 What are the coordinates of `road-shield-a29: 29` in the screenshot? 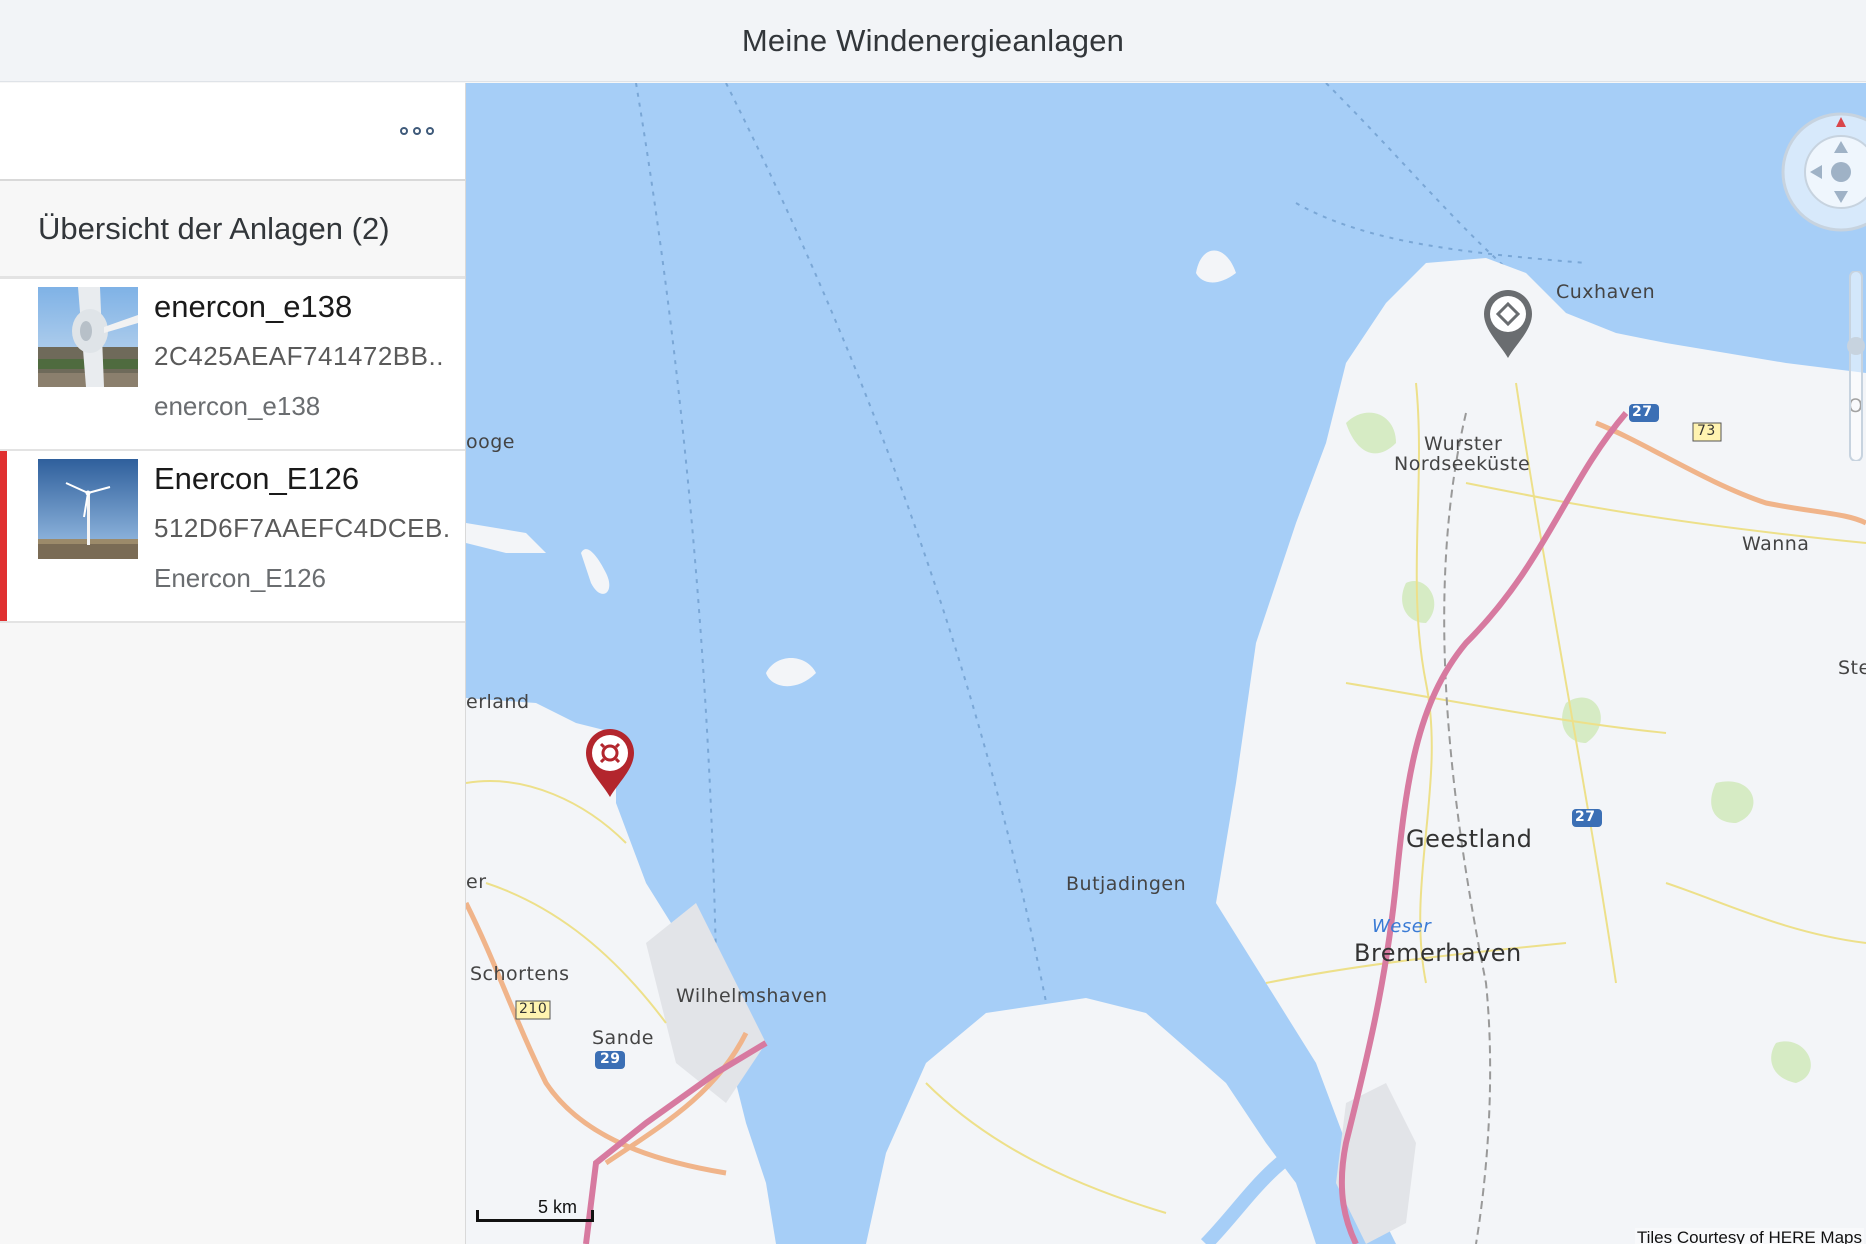 It's located at (610, 1059).